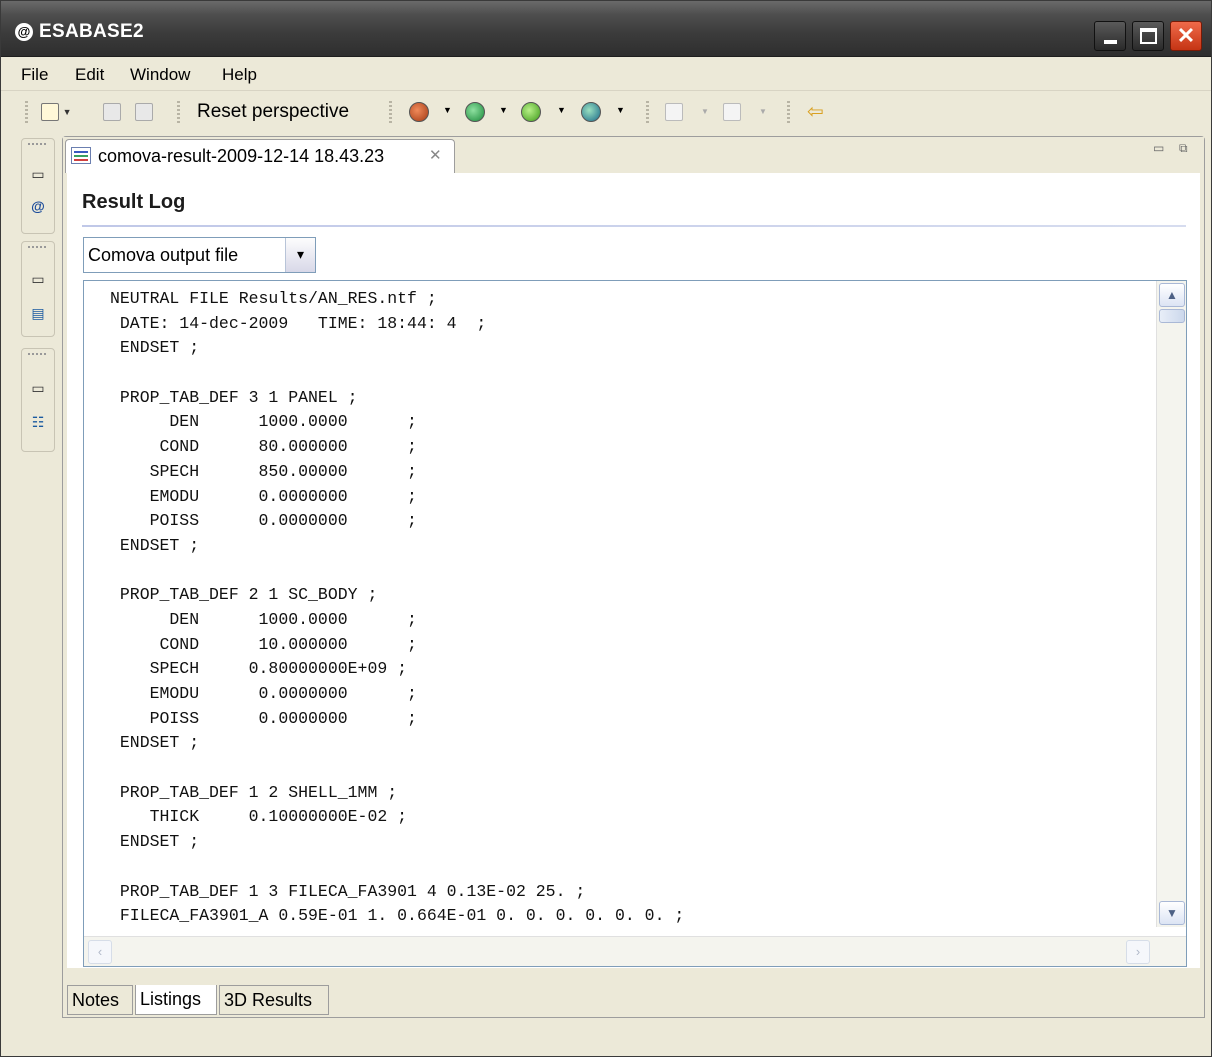 Image resolution: width=1212 pixels, height=1057 pixels. I want to click on back-arrow-icon: ⇦, so click(815, 111).